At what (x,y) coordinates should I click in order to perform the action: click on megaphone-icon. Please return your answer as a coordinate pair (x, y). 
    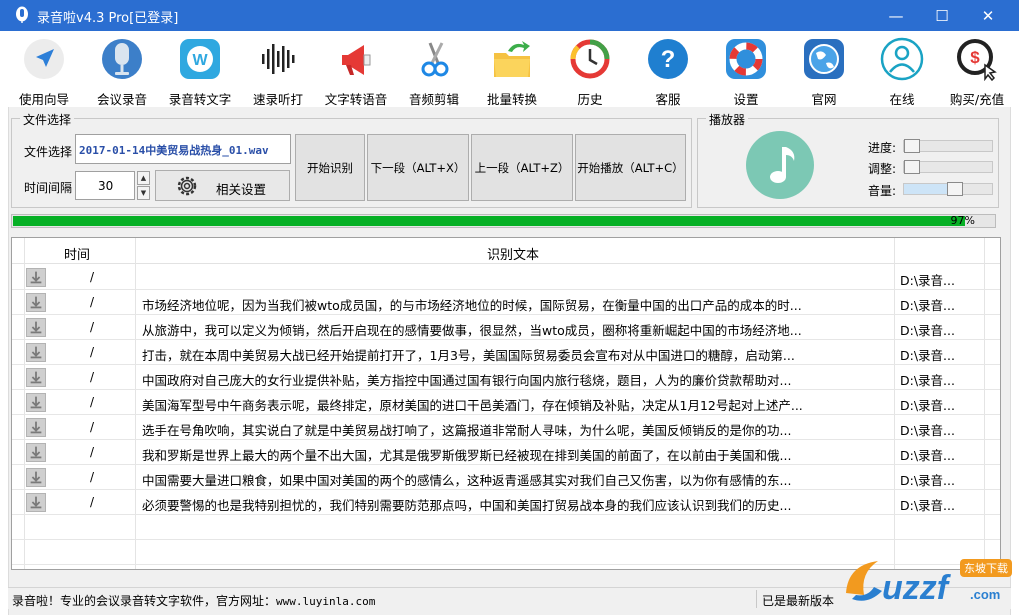
    Looking at the image, I should click on (356, 60).